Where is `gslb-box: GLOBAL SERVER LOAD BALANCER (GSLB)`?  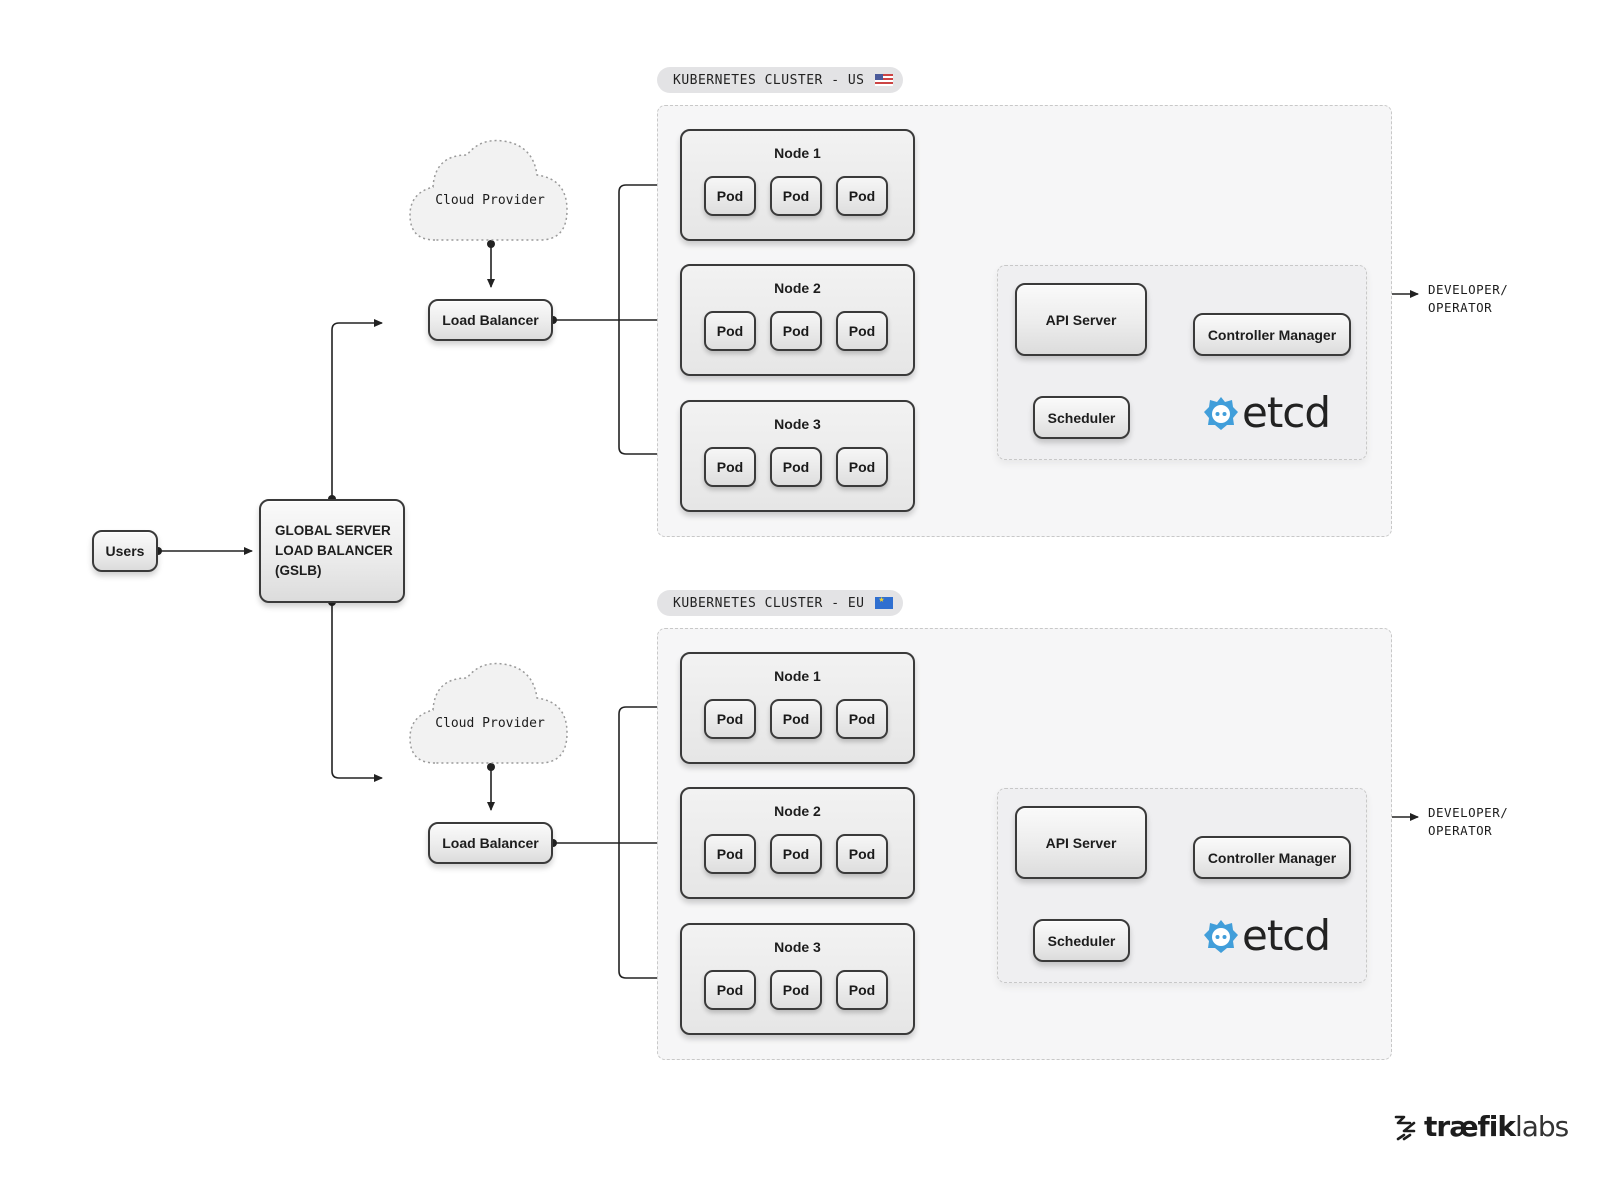
gslb-box: GLOBAL SERVER LOAD BALANCER (GSLB) is located at coordinates (332, 551).